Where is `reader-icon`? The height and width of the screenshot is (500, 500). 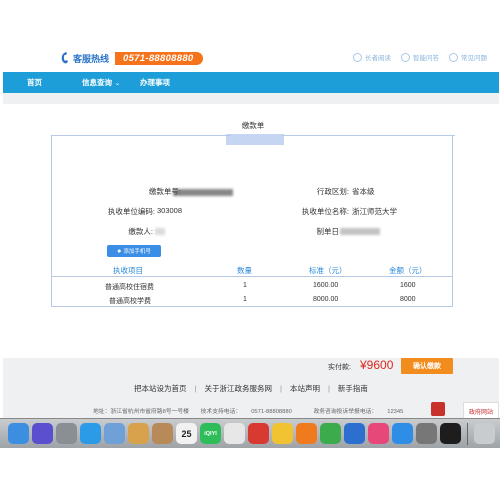 reader-icon is located at coordinates (357, 57).